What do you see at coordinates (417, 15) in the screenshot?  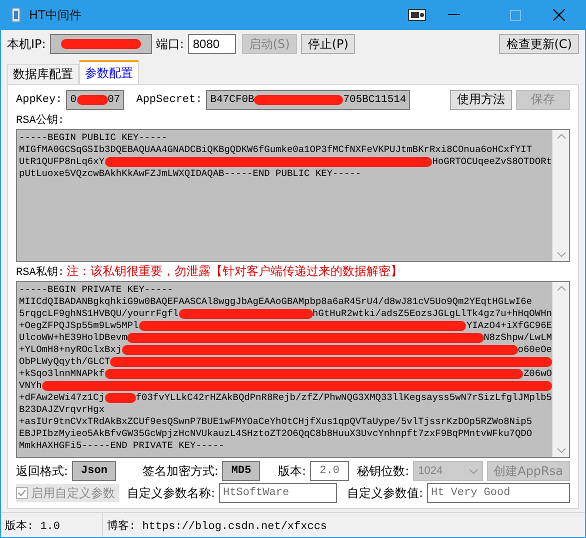 I see `pin-icon` at bounding box center [417, 15].